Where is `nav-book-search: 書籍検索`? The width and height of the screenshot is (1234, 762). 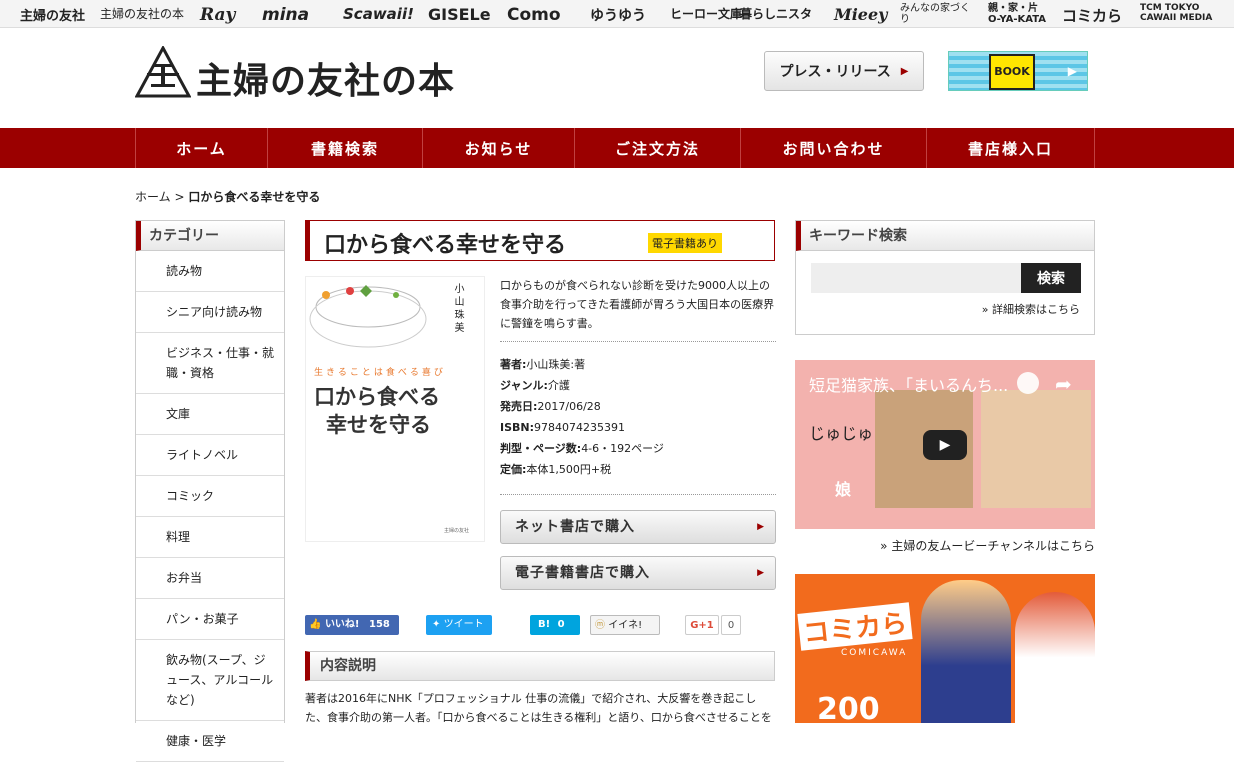 nav-book-search: 書籍検索 is located at coordinates (344, 148).